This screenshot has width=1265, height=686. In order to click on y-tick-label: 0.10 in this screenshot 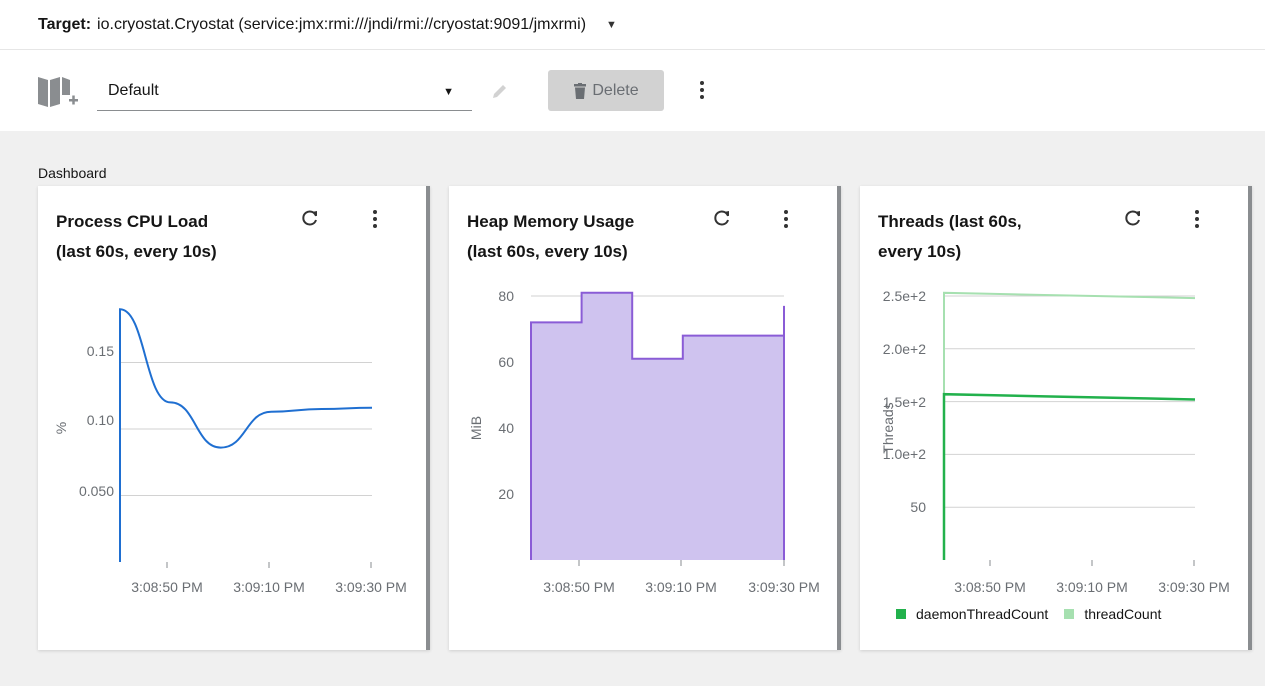, I will do `click(100, 420)`.